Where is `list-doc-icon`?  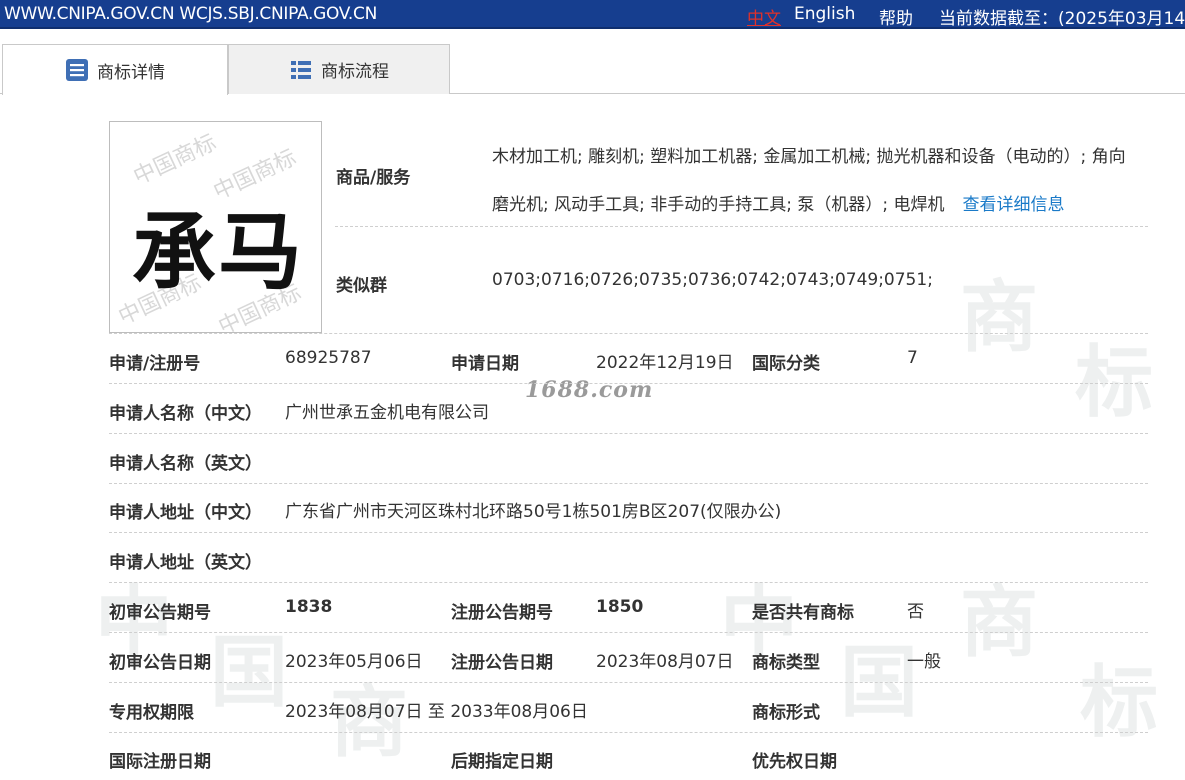
list-doc-icon is located at coordinates (77, 70).